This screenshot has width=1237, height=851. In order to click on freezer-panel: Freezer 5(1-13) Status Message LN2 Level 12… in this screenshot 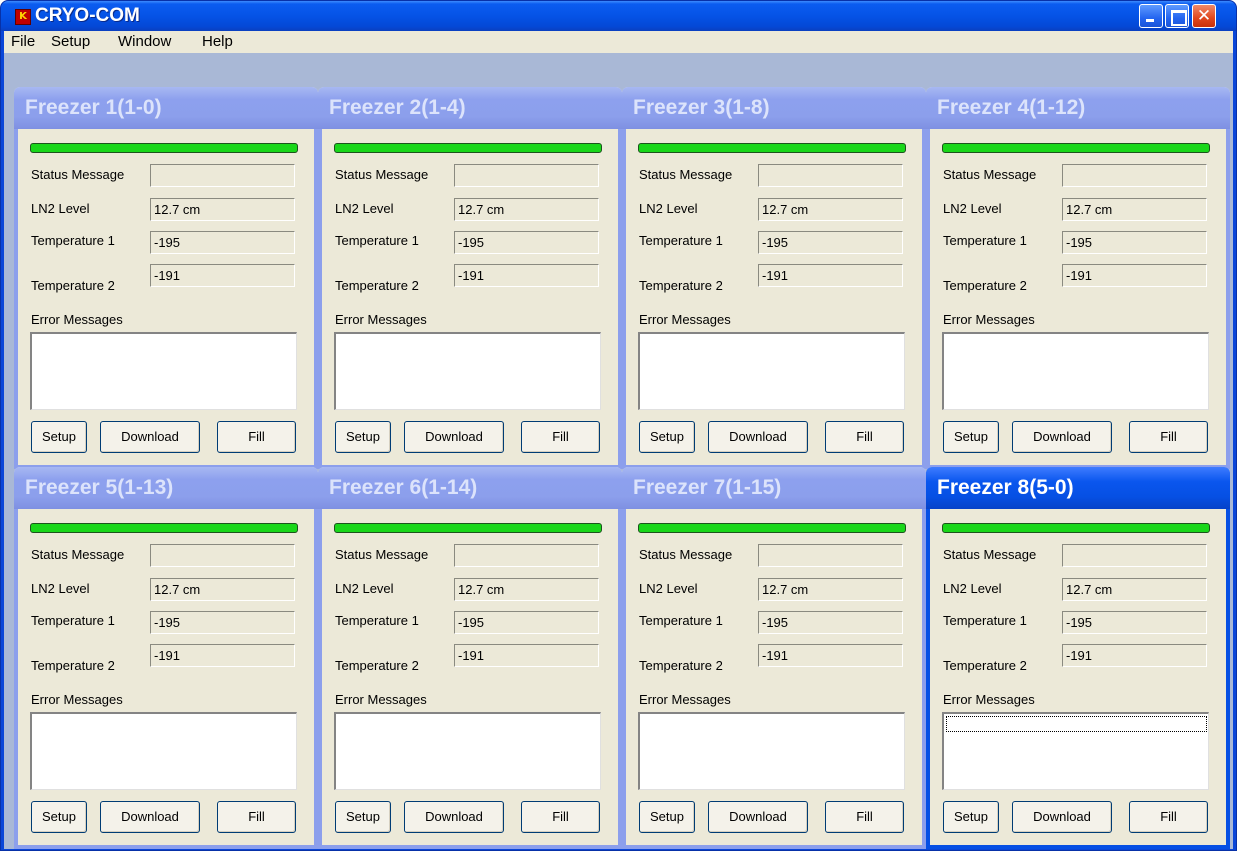, I will do `click(166, 658)`.